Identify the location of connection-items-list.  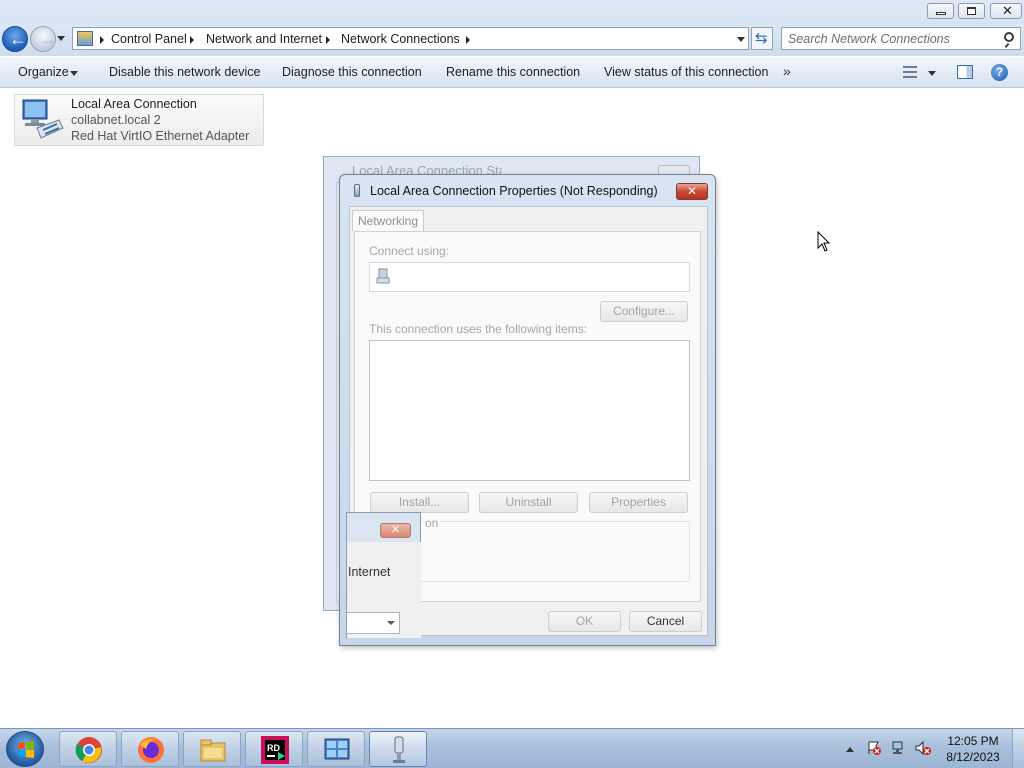
(529, 410).